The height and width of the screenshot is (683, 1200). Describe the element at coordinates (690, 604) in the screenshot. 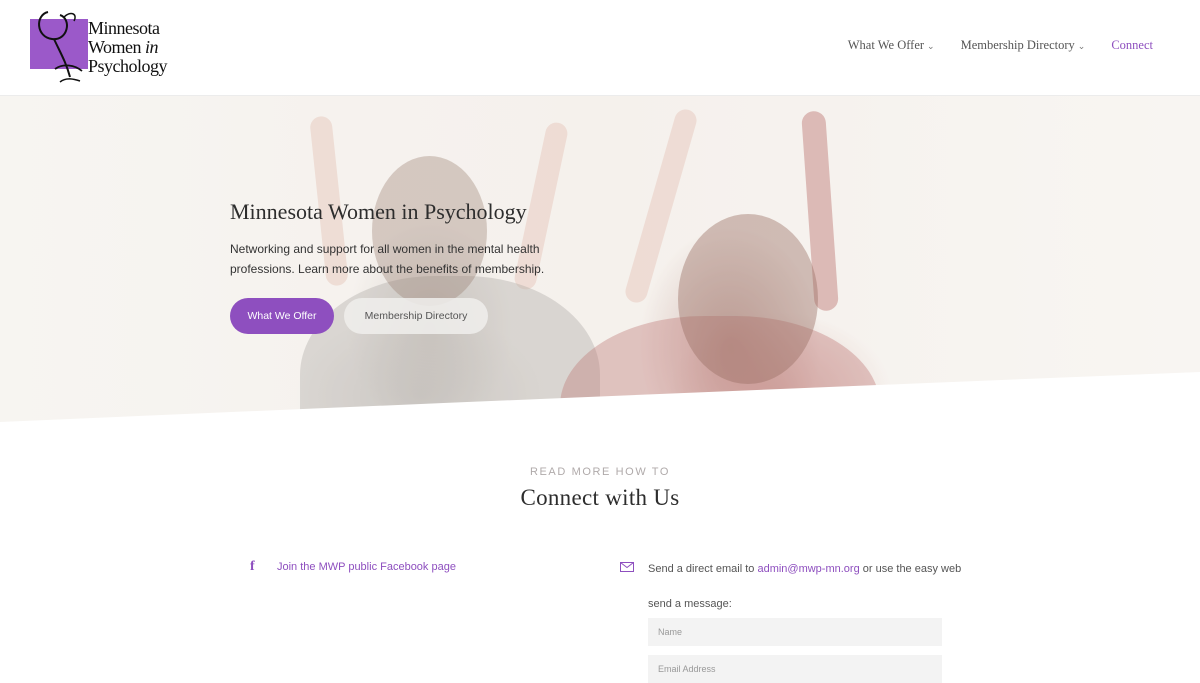

I see `send-message-label: send a message:` at that location.